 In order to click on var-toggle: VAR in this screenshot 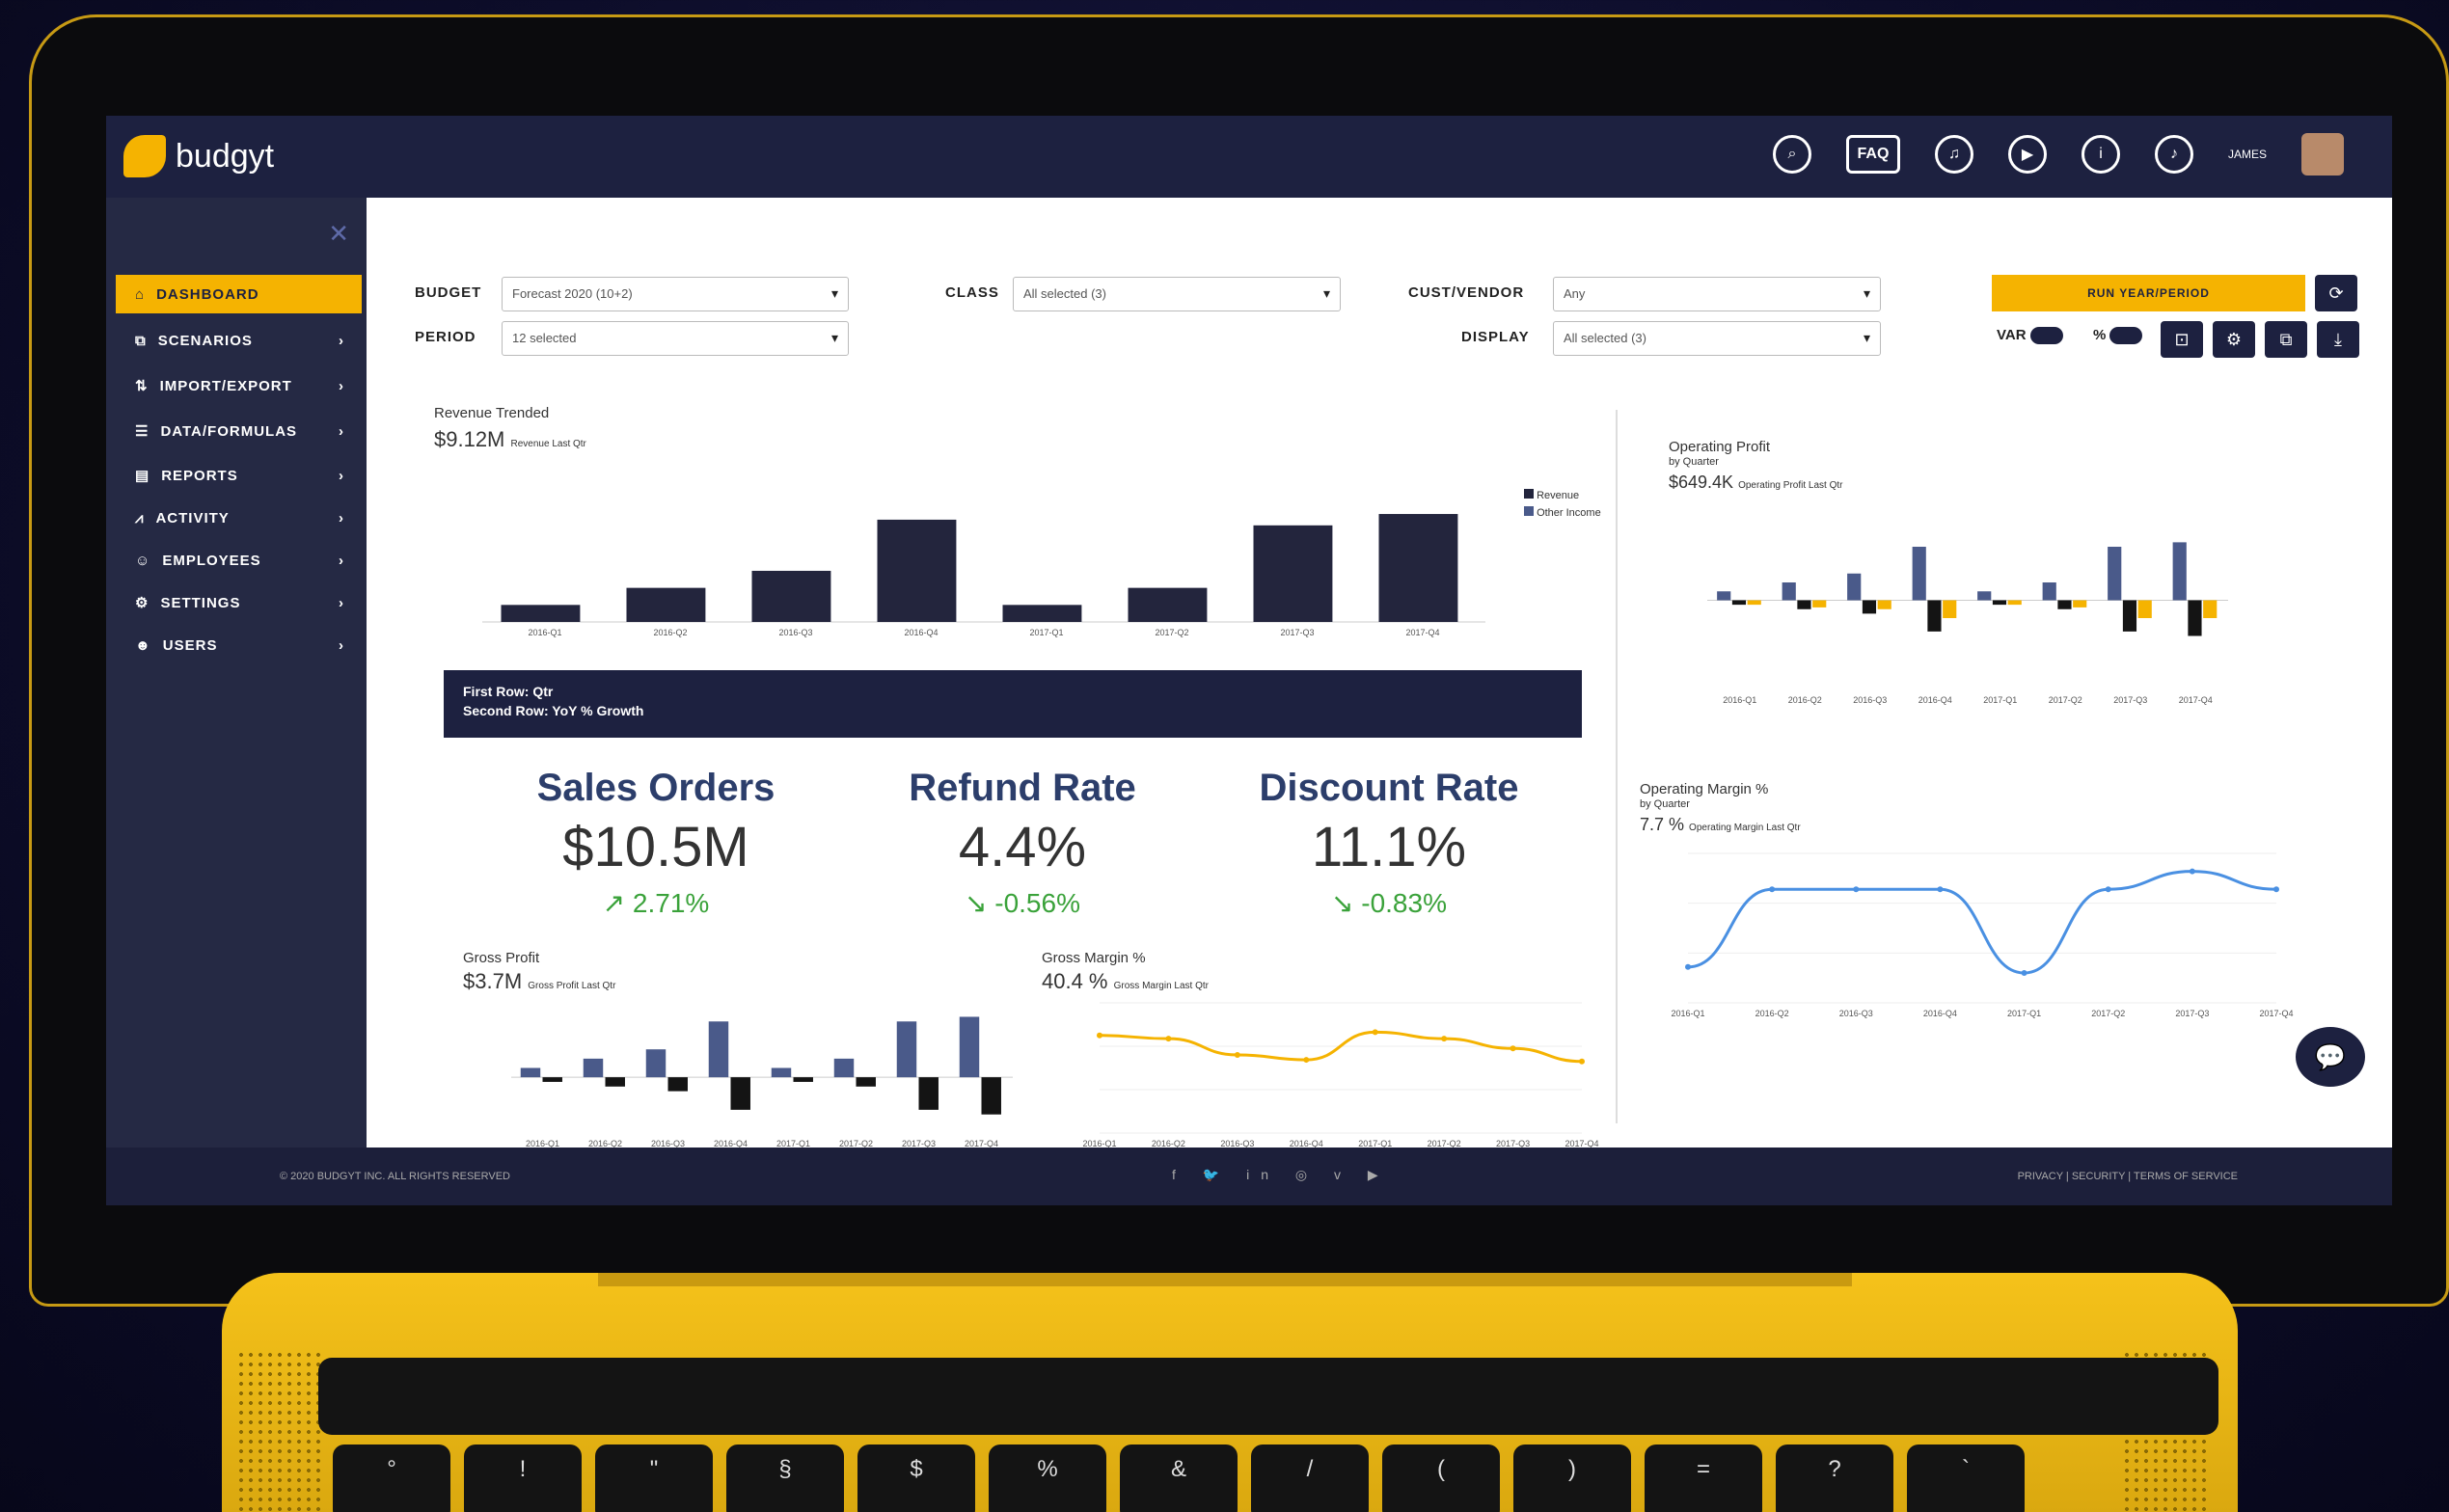, I will do `click(2030, 336)`.